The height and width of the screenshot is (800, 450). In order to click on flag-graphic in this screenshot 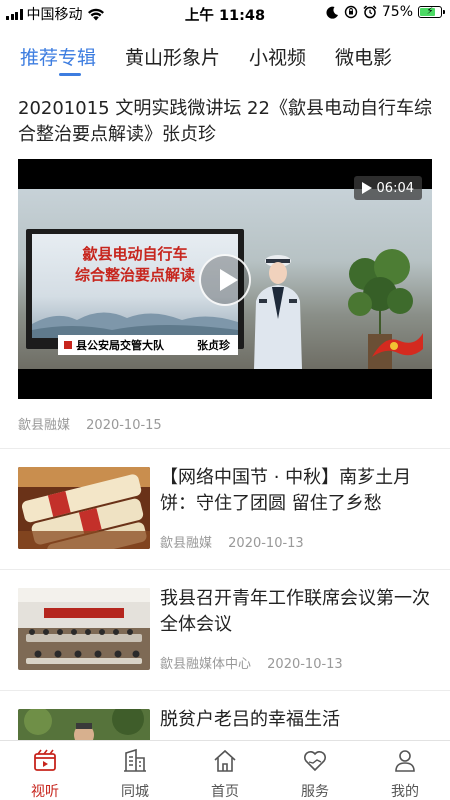, I will do `click(397, 345)`.